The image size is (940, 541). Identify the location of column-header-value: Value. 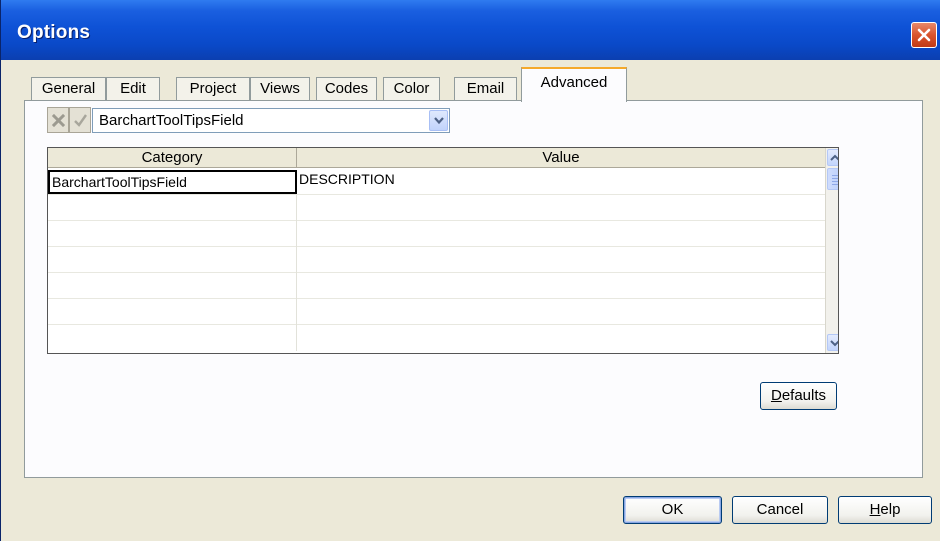
(561, 158).